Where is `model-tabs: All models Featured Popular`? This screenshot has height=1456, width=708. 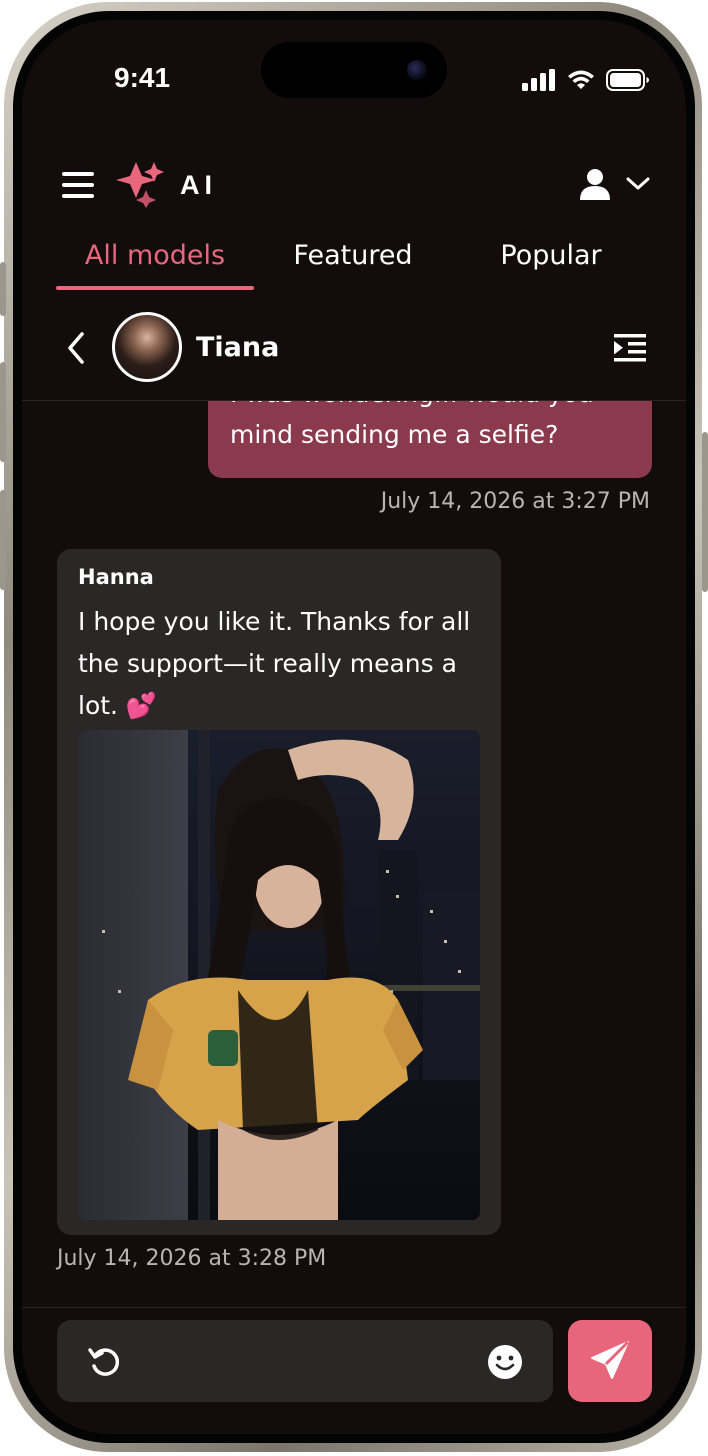 model-tabs: All models Featured Popular is located at coordinates (354, 261).